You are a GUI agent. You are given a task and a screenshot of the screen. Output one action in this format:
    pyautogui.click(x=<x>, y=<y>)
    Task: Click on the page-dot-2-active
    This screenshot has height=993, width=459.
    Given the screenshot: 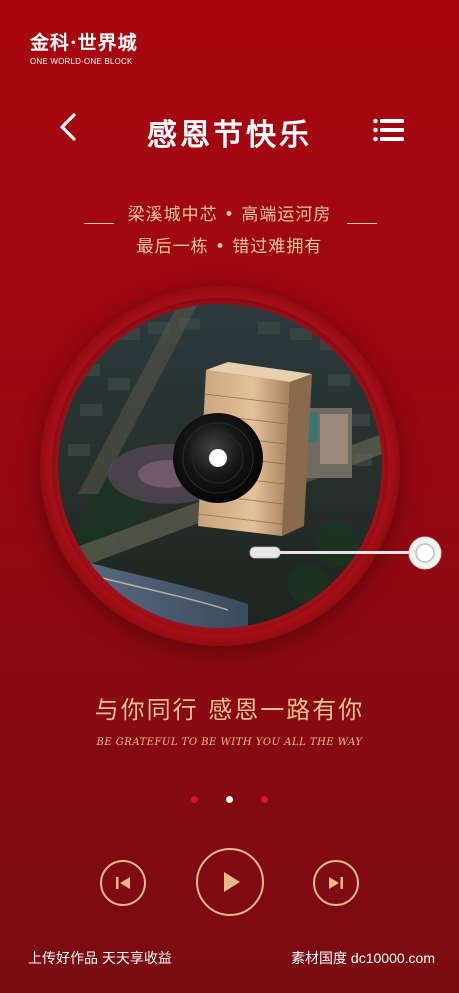 What is the action you would take?
    pyautogui.click(x=229, y=799)
    